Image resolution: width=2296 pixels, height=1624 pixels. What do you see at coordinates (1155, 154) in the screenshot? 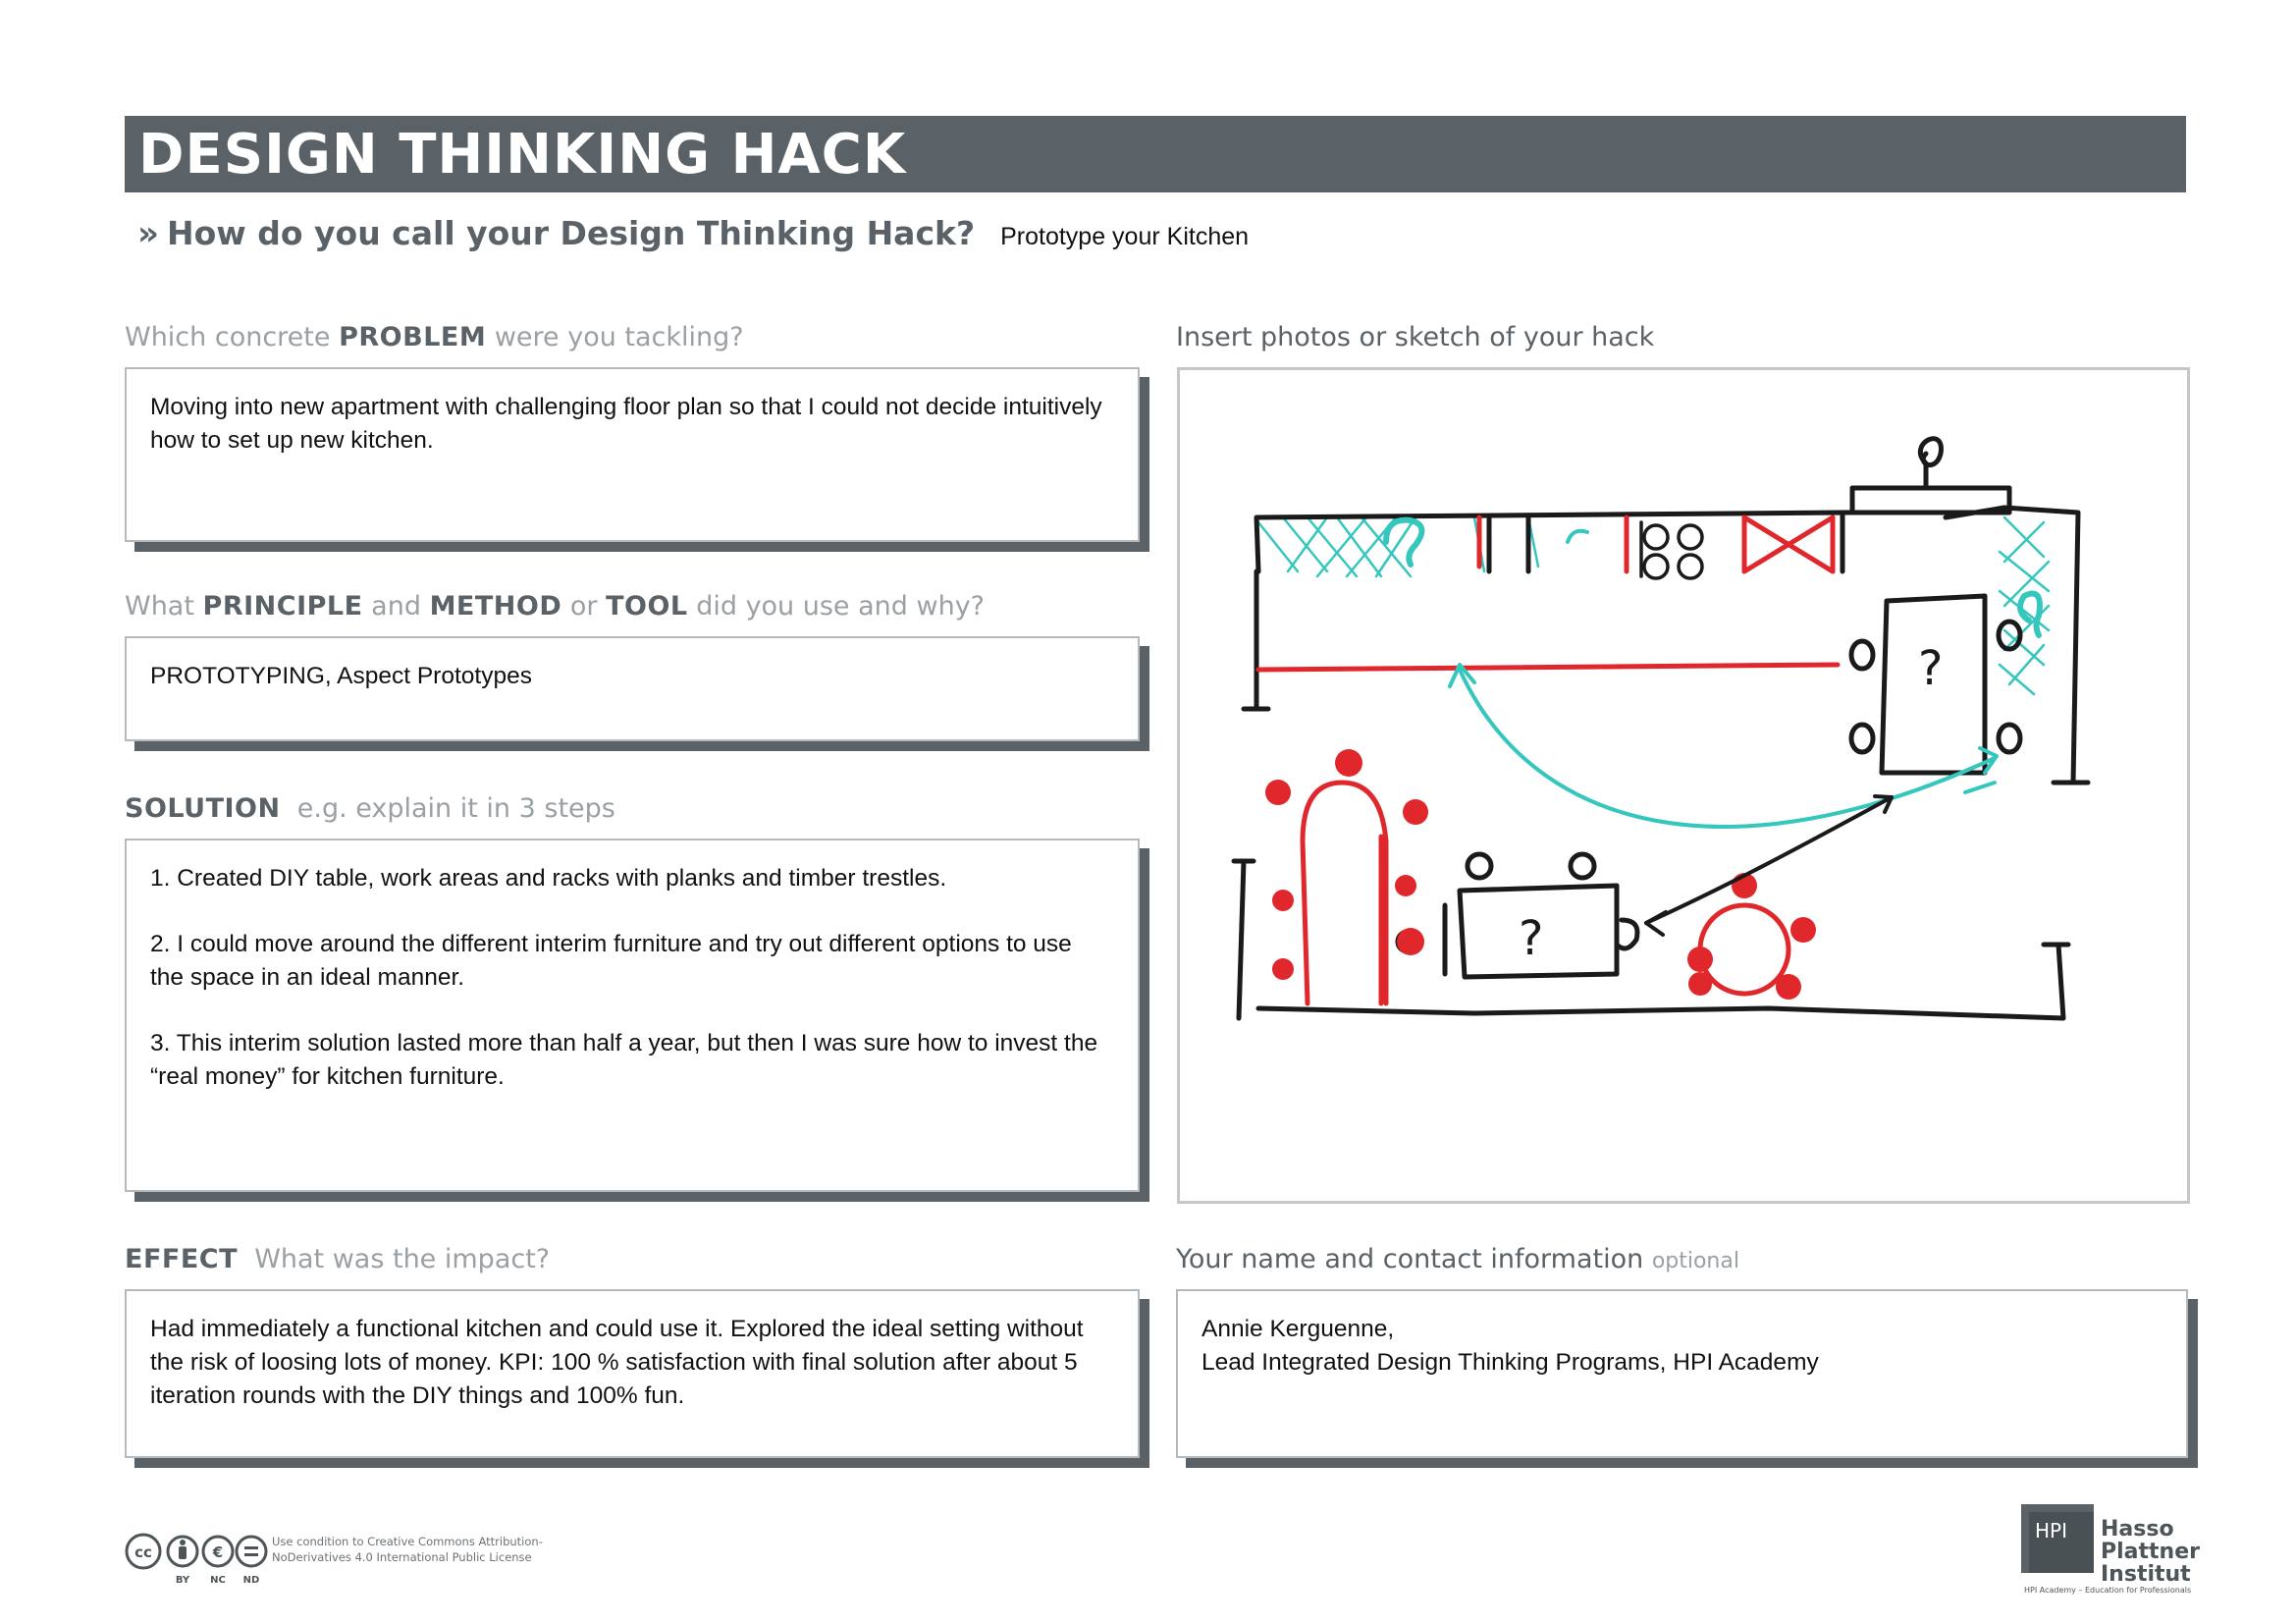
I see `title-banner: DESIGN THINKING HACK` at bounding box center [1155, 154].